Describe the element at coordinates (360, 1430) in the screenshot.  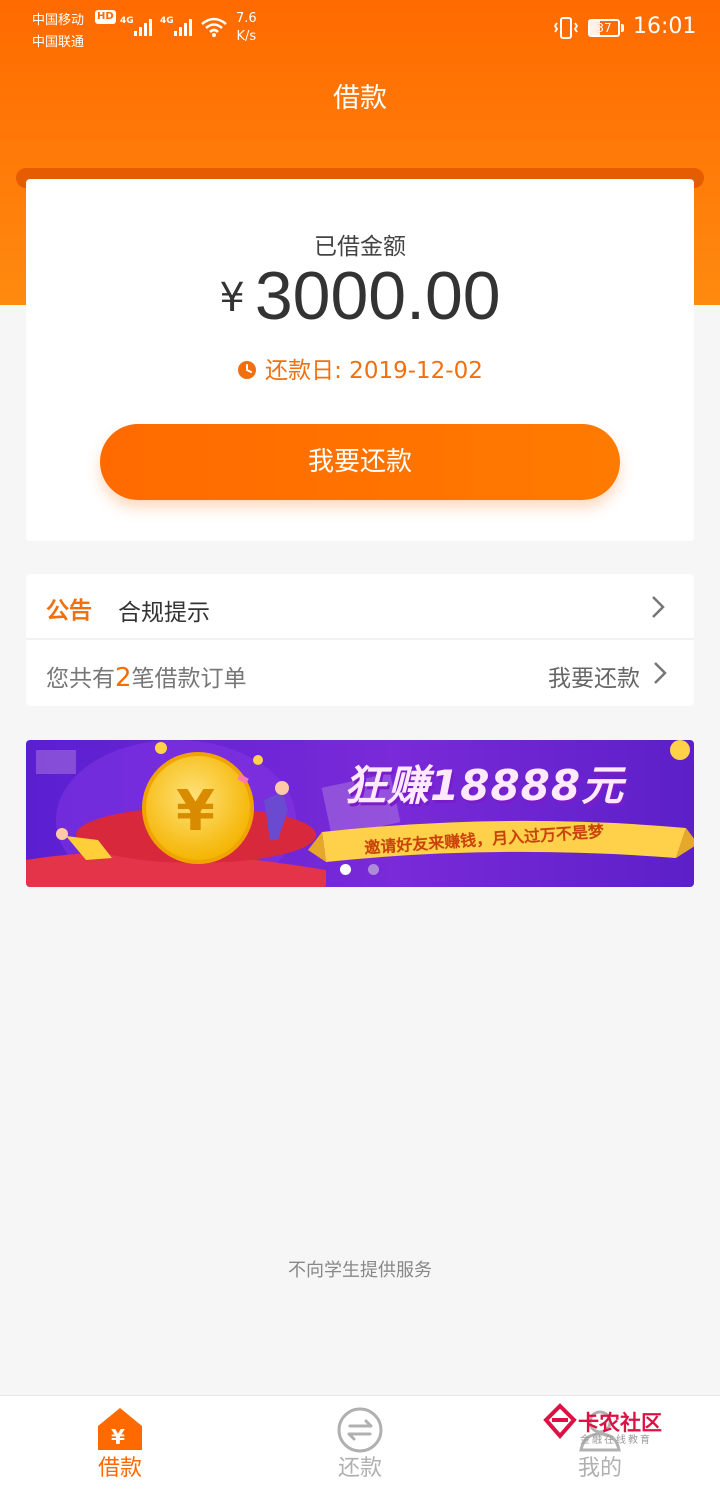
I see `exchange-arrows-icon` at that location.